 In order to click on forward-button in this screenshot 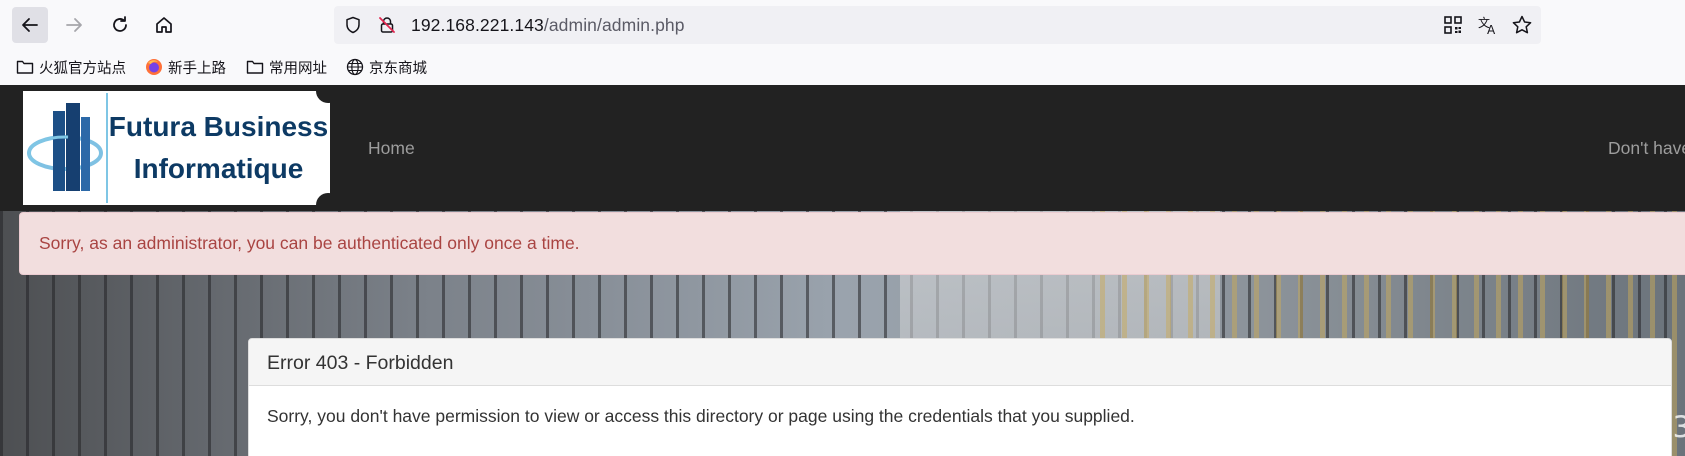, I will do `click(74, 25)`.